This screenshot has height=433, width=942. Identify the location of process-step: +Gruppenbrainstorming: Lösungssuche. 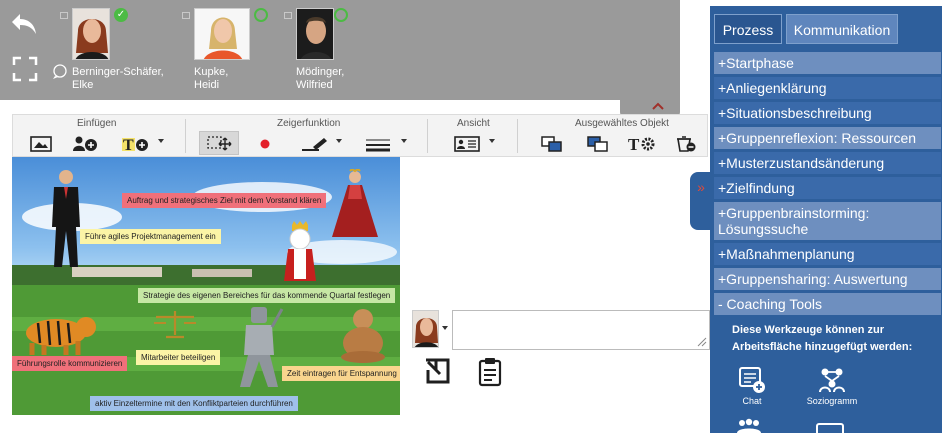
(827, 221).